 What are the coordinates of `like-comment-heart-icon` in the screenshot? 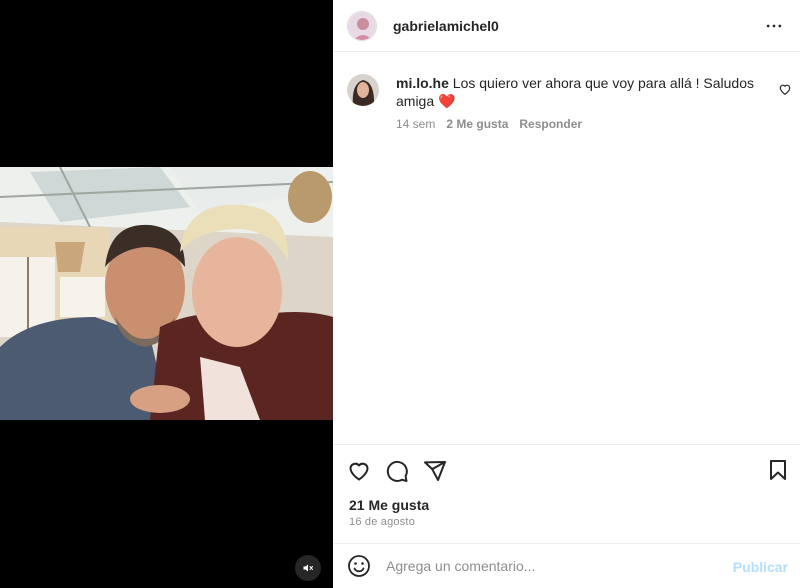 It's located at (785, 89).